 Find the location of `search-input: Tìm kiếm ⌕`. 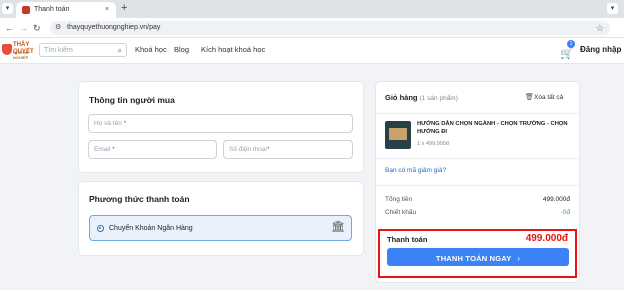

search-input: Tìm kiếm ⌕ is located at coordinates (83, 50).